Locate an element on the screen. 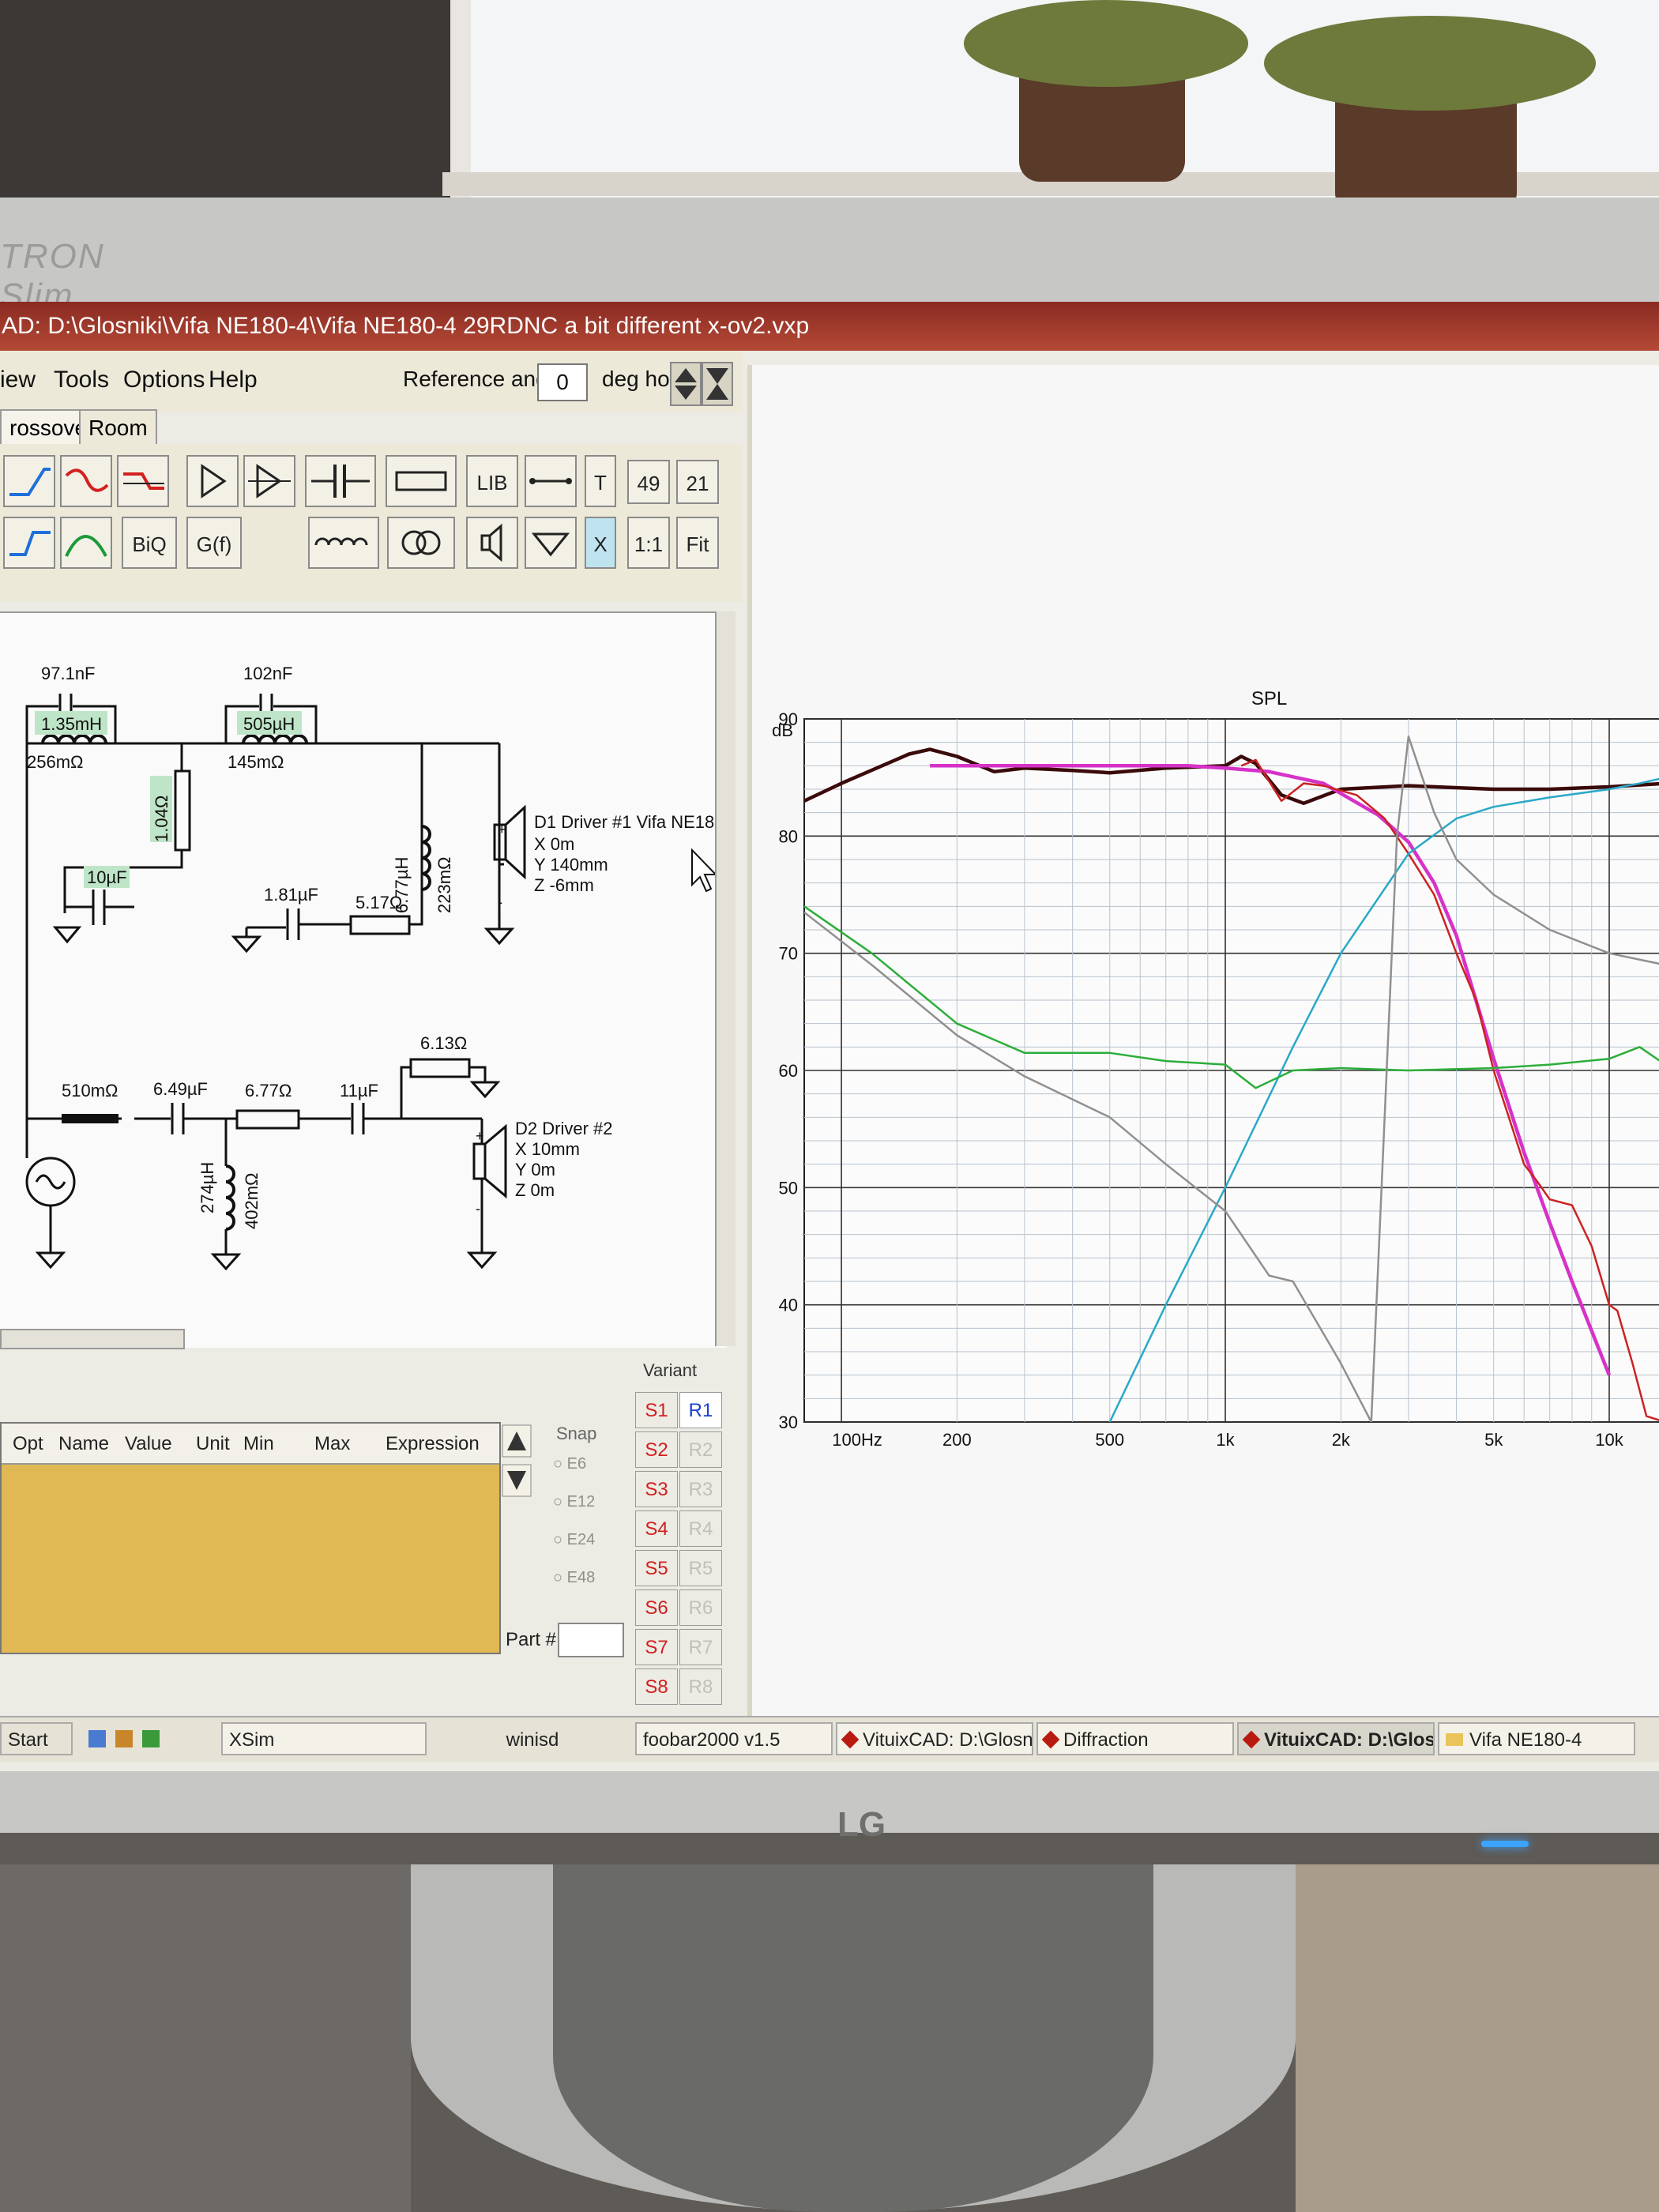  allpass-red-icon is located at coordinates (86, 481).